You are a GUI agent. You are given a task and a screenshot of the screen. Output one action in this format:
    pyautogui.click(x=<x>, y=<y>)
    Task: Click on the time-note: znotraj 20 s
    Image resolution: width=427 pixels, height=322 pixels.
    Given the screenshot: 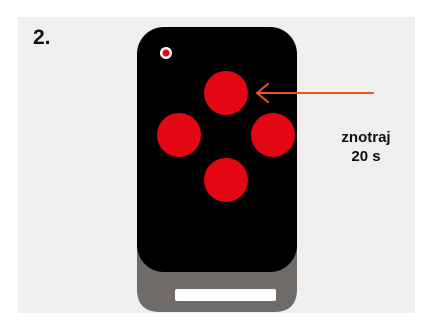 What is the action you would take?
    pyautogui.click(x=366, y=147)
    